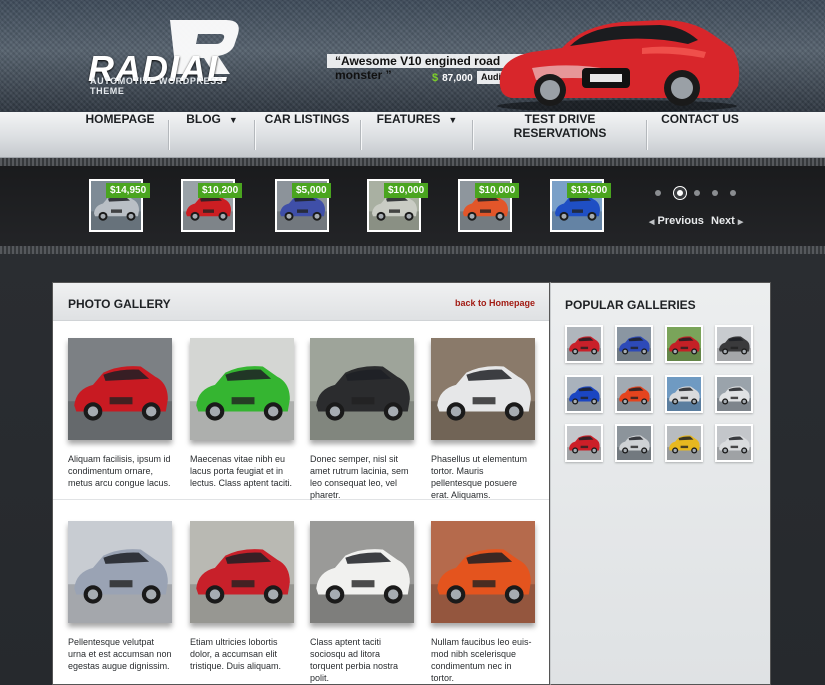 The image size is (825, 685). I want to click on site-logo: RADIAL AUTOMOTIVE WORDPRESS THEME, so click(173, 58).